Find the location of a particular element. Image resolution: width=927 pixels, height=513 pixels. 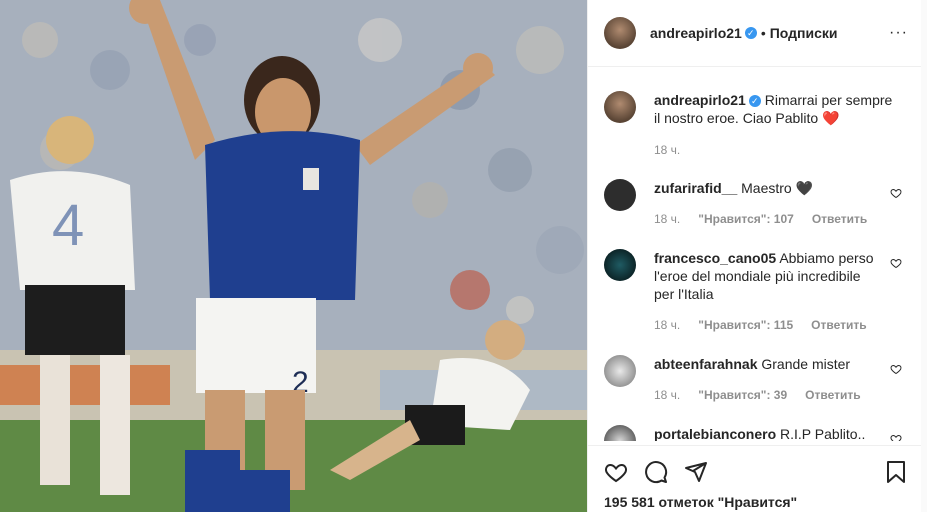

caption-meta: 18 ч. is located at coordinates (667, 150).